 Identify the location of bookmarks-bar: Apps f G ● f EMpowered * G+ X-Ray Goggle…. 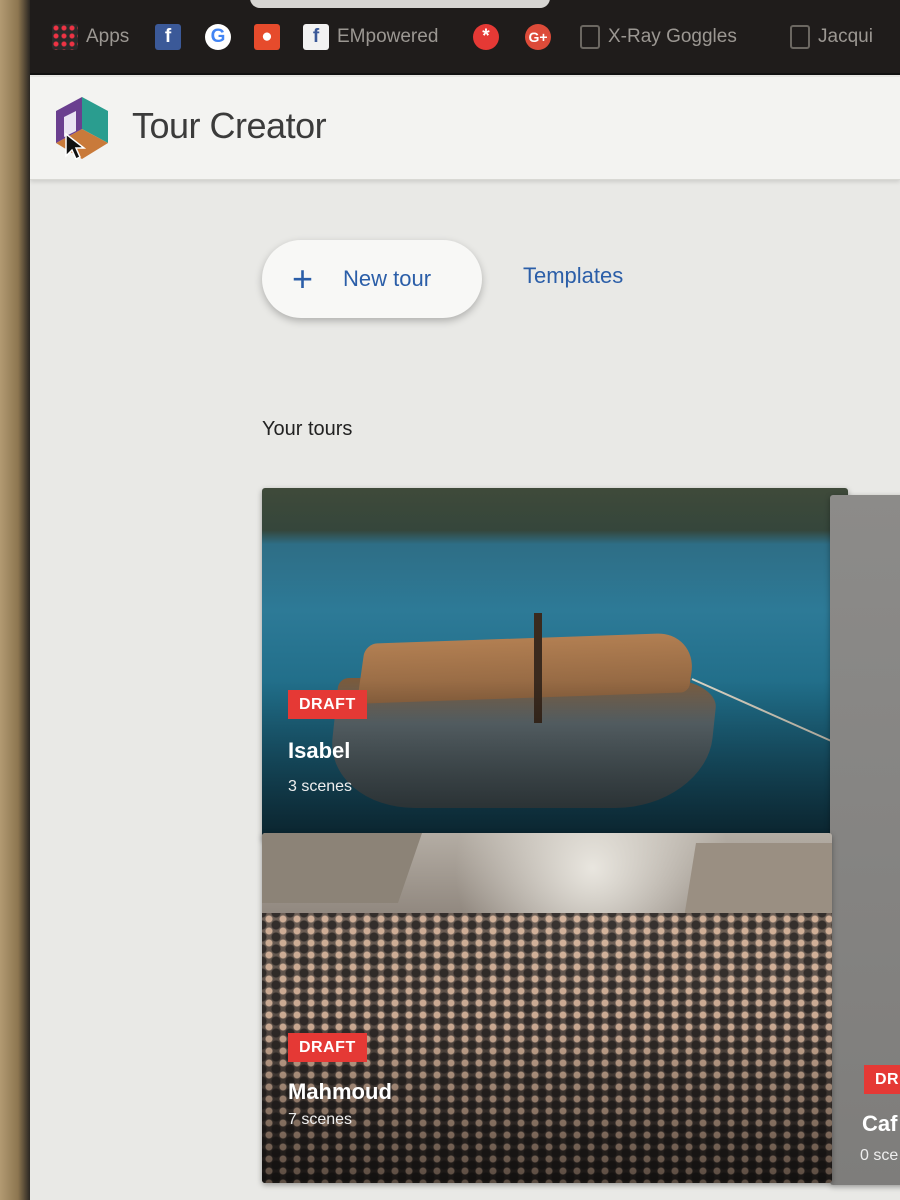
(465, 37).